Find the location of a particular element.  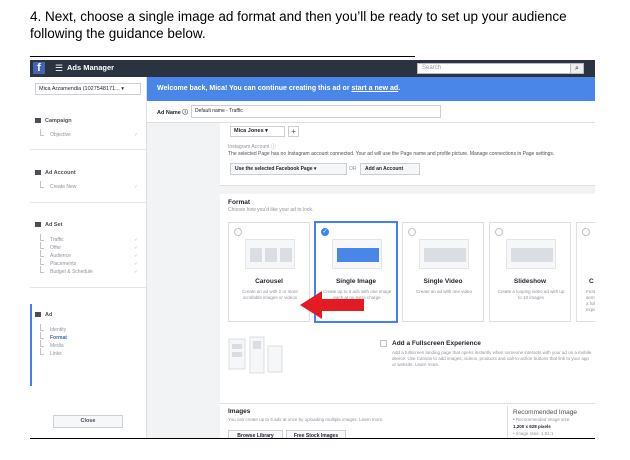

account-selector: Mica Arzamendia (1027548171... ▾ is located at coordinates (88, 89).